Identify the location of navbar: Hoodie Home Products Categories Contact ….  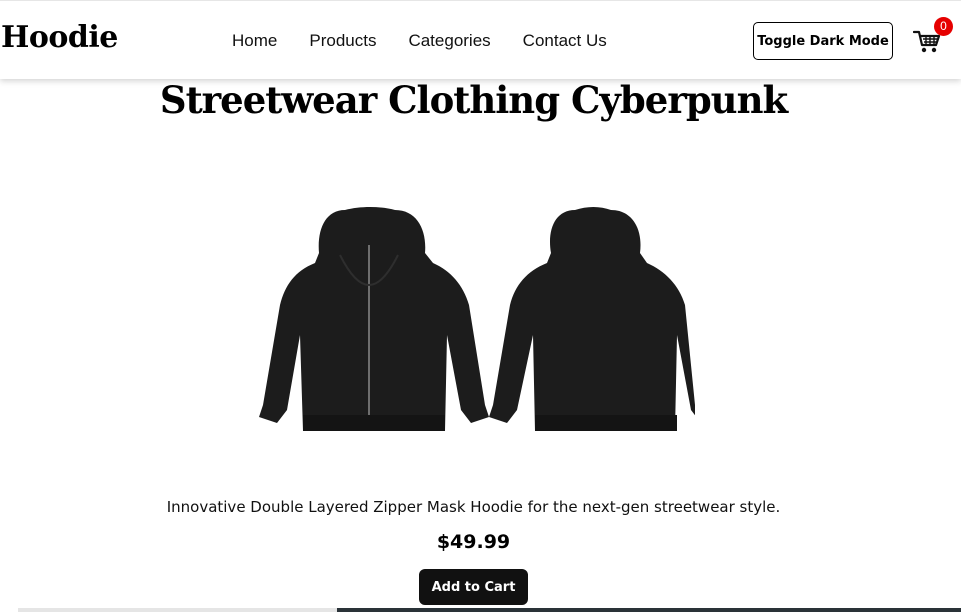
(480, 39).